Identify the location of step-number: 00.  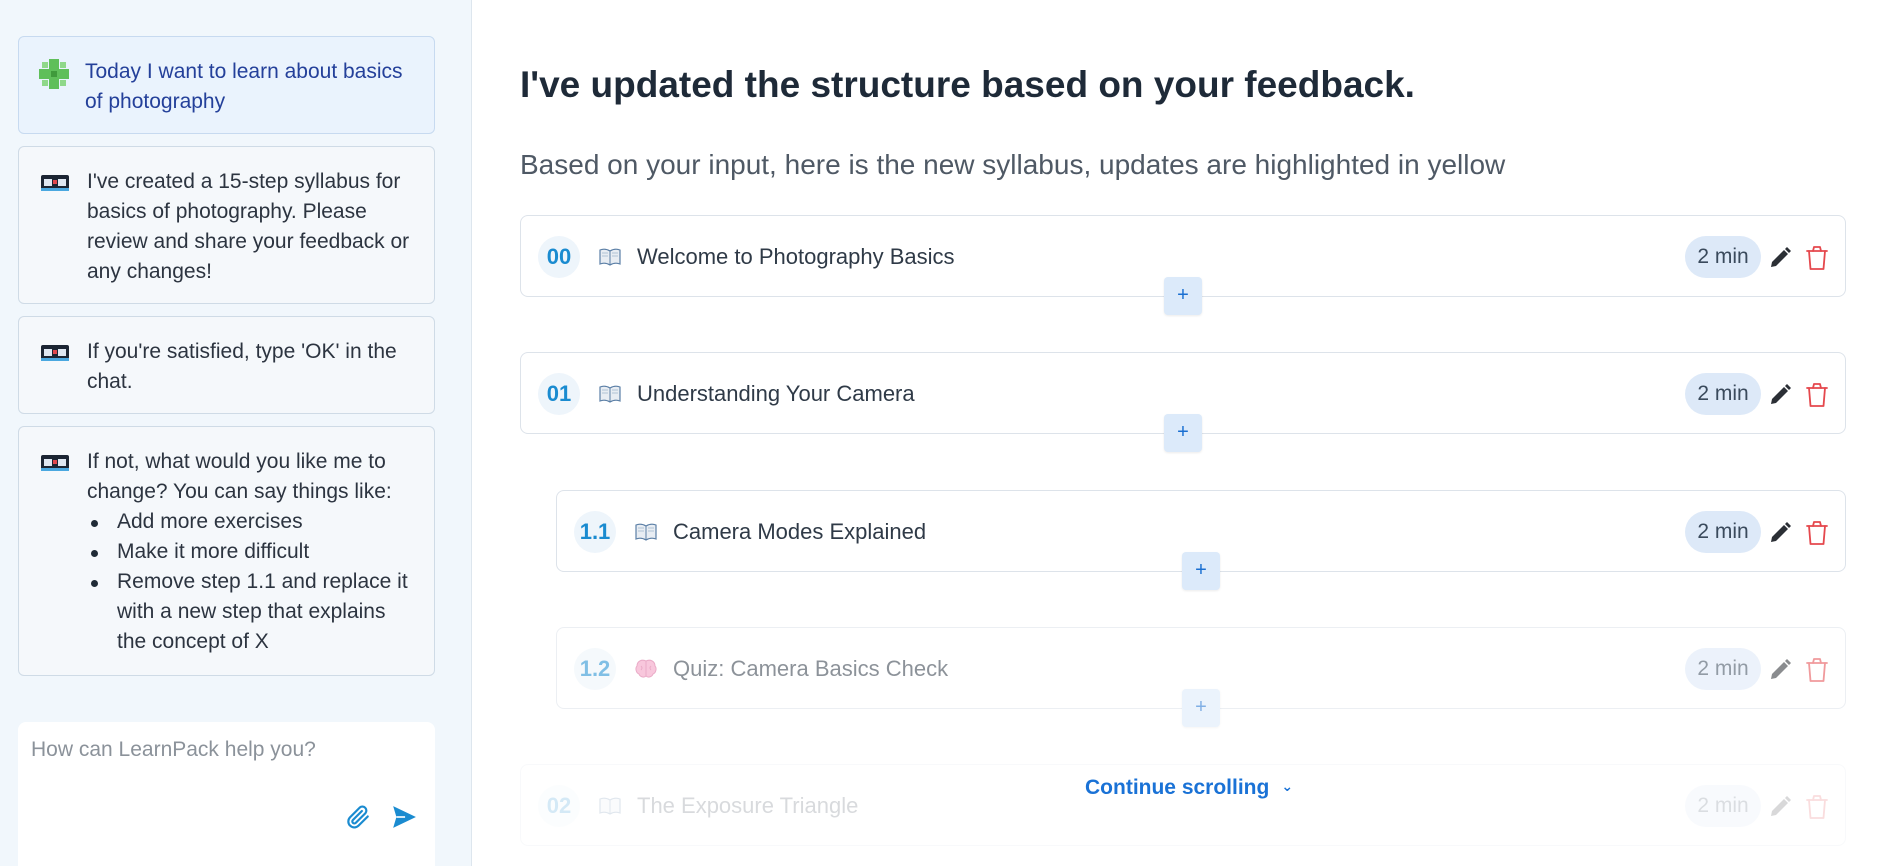
(559, 257).